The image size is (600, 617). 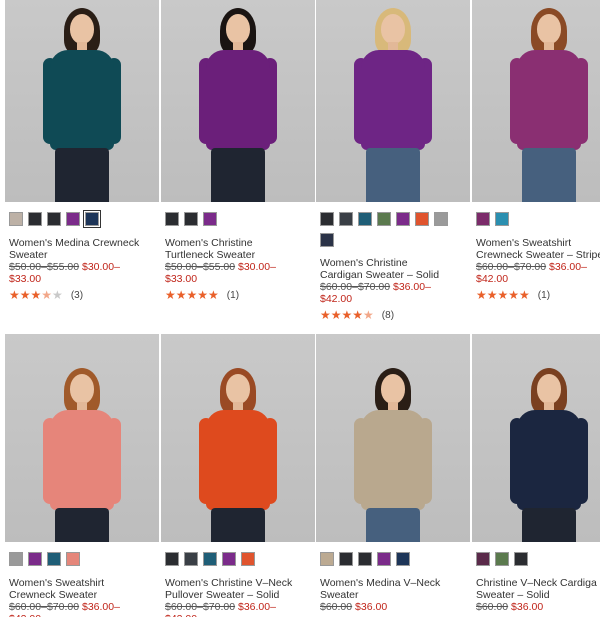 What do you see at coordinates (77, 295) in the screenshot?
I see `review-count: (3)` at bounding box center [77, 295].